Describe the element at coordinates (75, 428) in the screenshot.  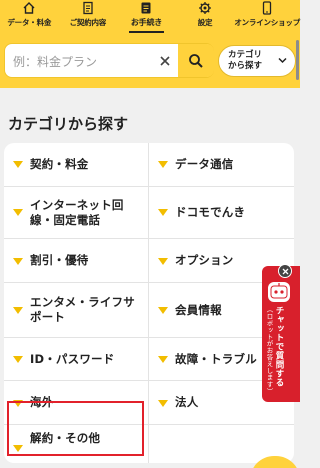
I see `highlight-box` at that location.